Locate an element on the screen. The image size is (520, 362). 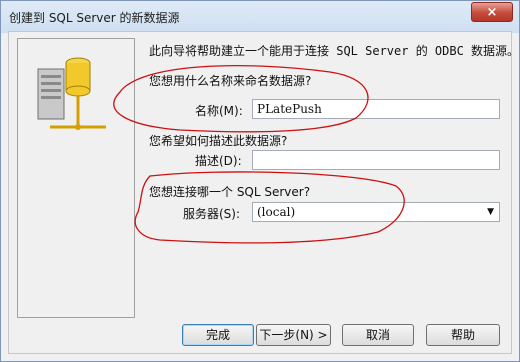
next-button: 下一步(N) > is located at coordinates (293, 335).